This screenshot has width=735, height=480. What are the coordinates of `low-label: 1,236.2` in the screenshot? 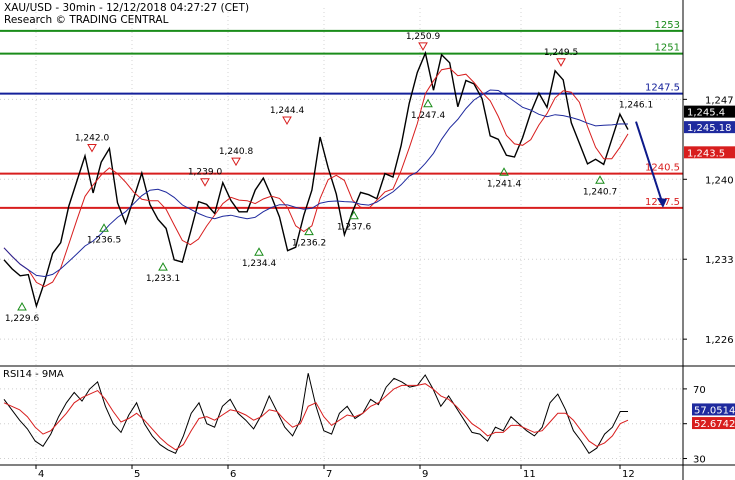 It's located at (309, 244).